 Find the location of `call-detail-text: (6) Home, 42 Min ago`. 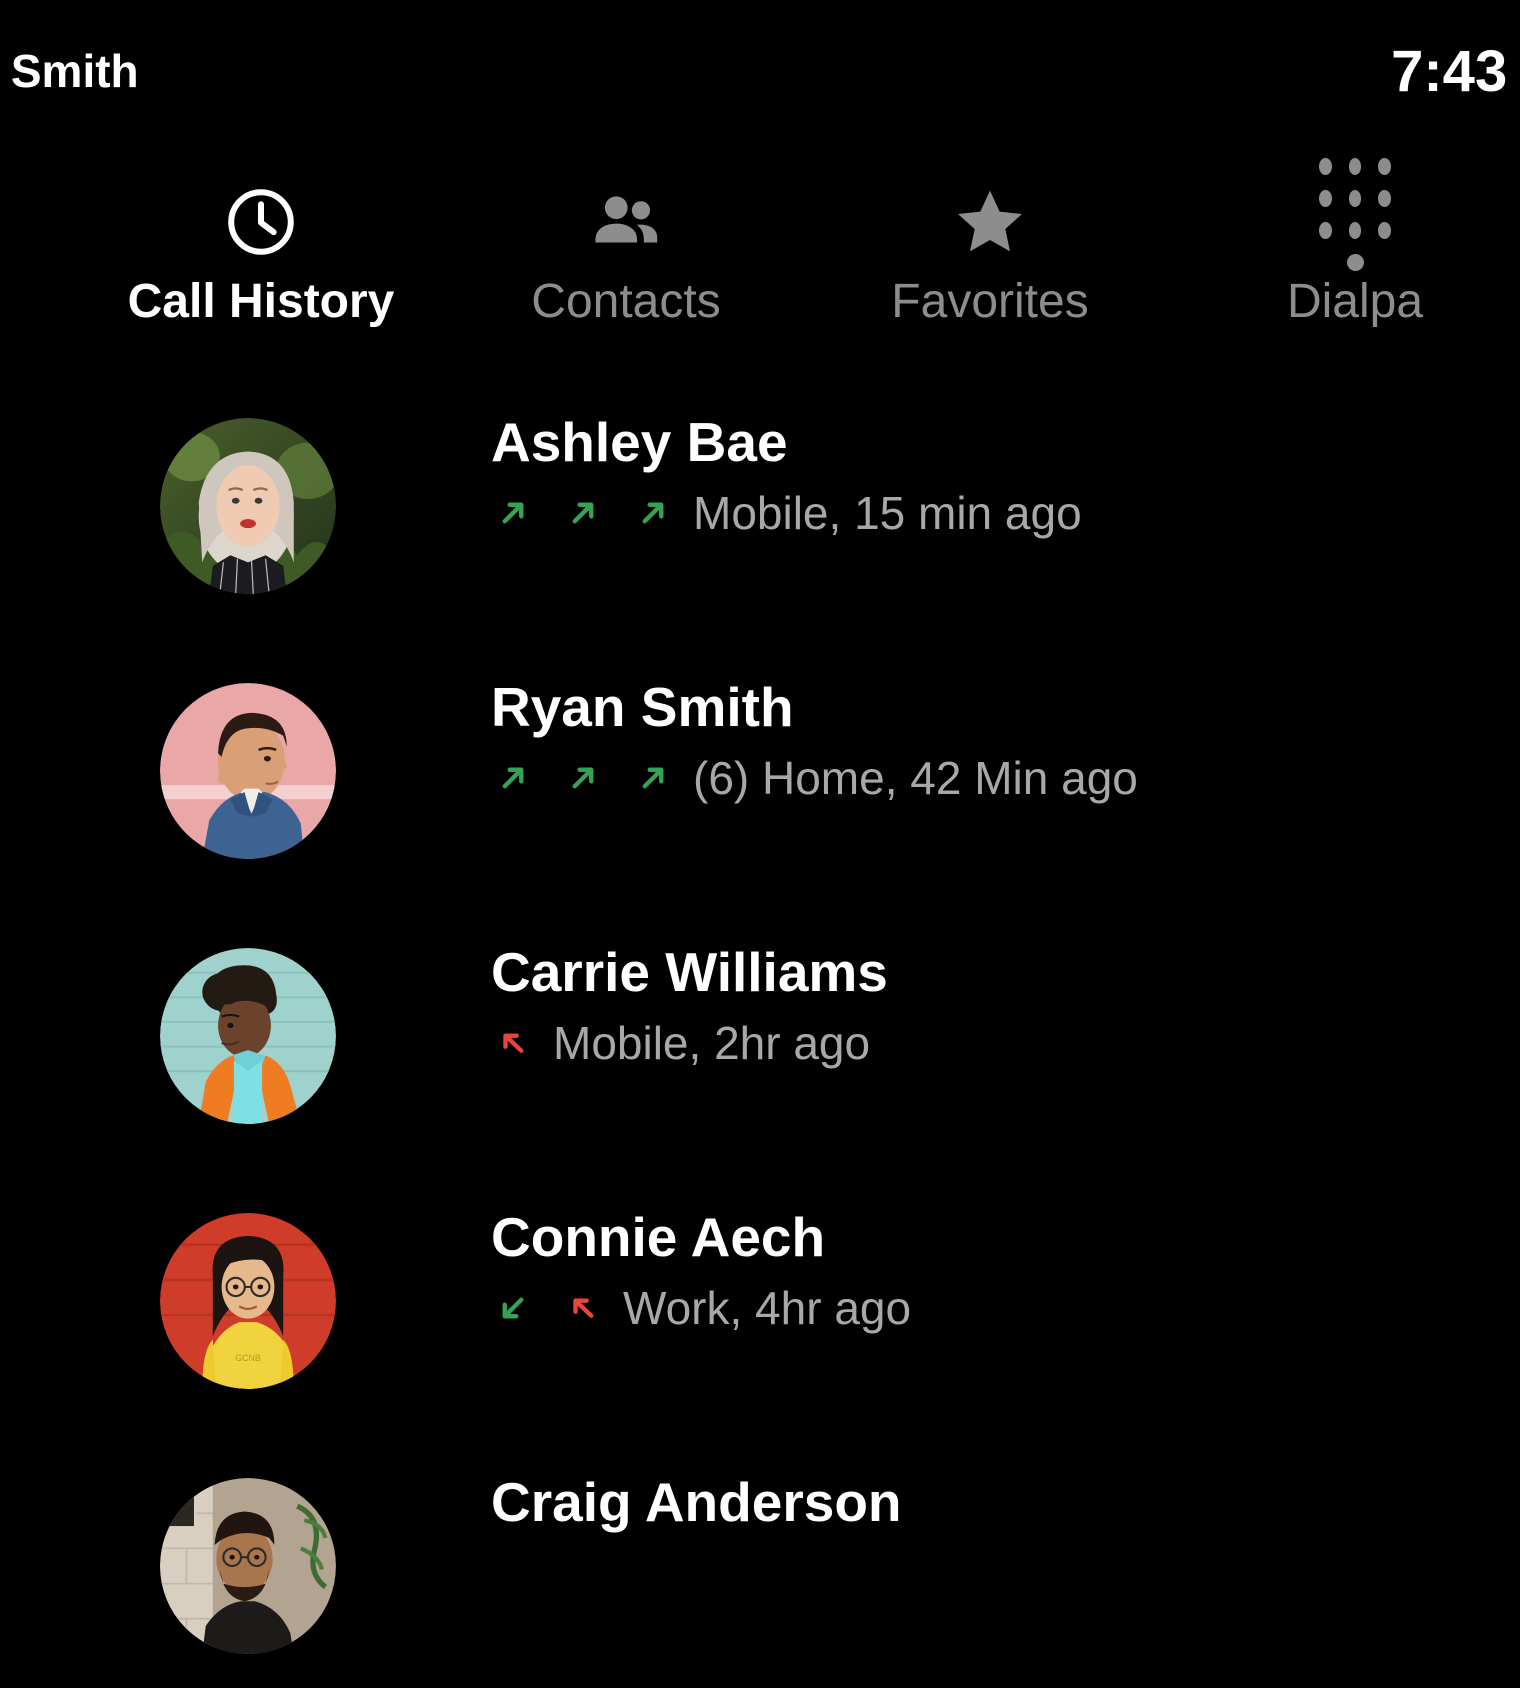

call-detail-text: (6) Home, 42 Min ago is located at coordinates (915, 777).